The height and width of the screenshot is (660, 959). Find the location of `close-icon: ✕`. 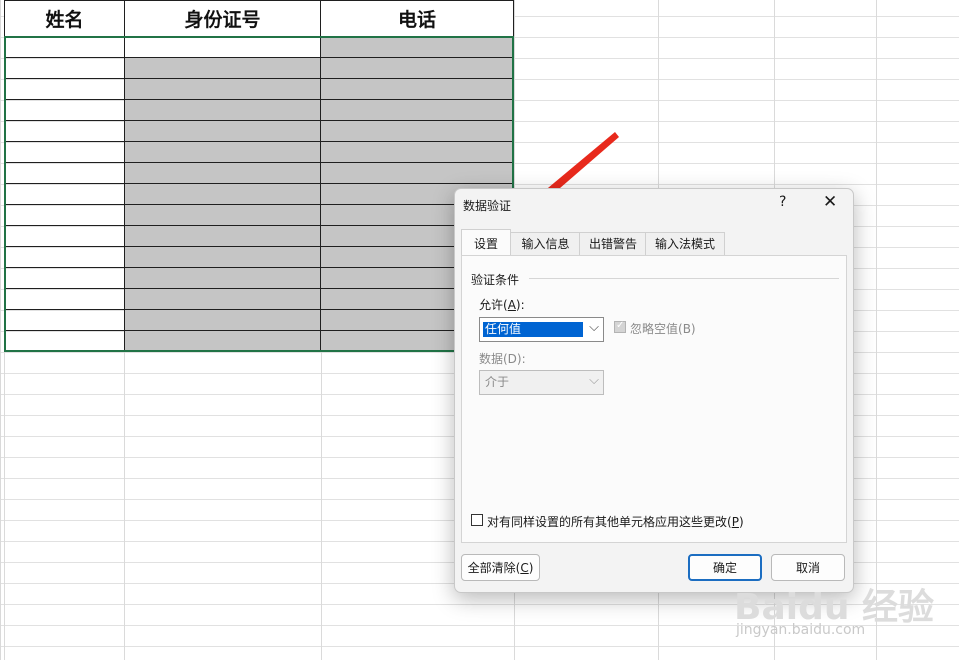

close-icon: ✕ is located at coordinates (830, 202).